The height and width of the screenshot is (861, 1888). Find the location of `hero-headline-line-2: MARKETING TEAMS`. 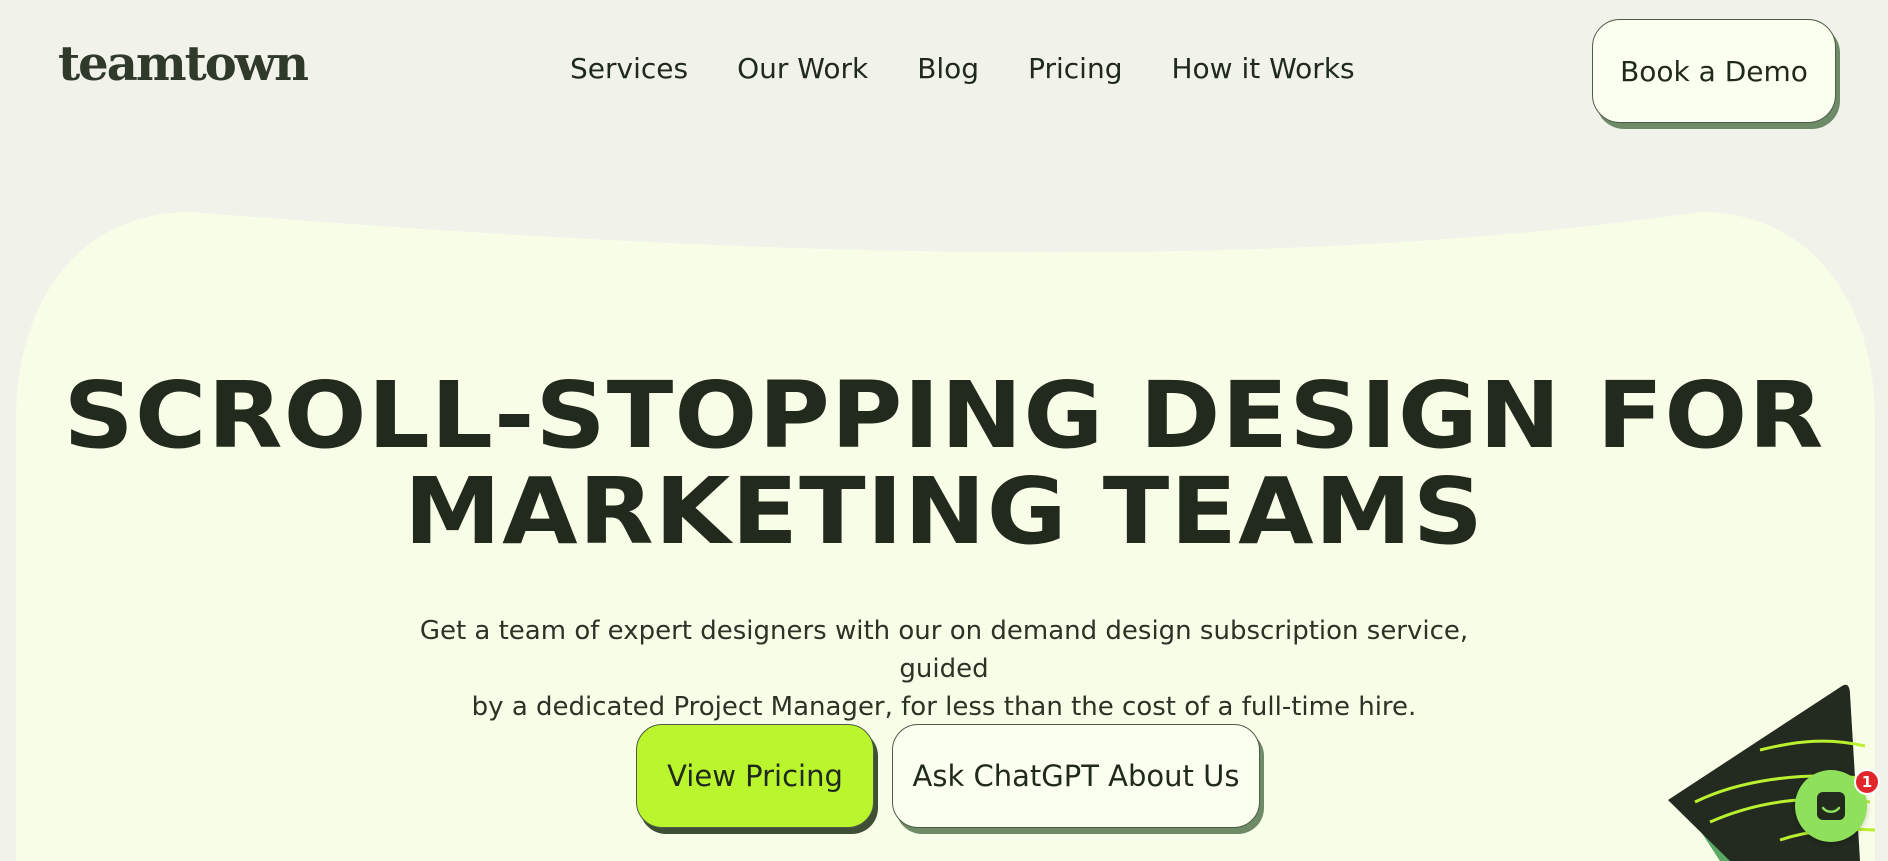

hero-headline-line-2: MARKETING TEAMS is located at coordinates (944, 511).